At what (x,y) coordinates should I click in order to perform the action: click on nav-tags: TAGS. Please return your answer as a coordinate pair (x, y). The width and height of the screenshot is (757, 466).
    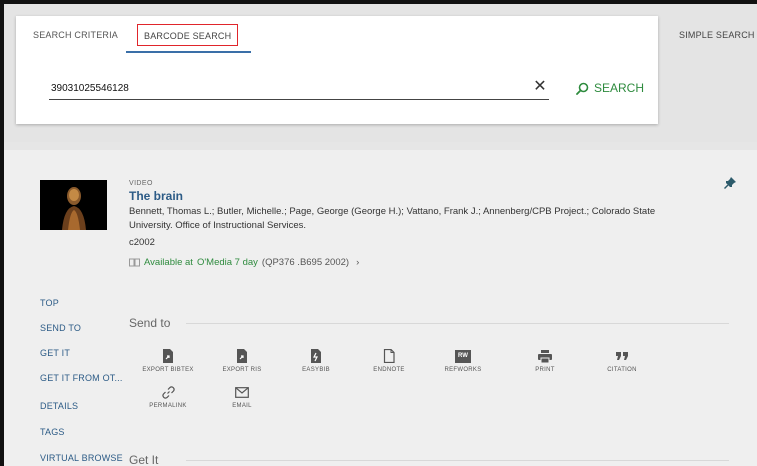
    Looking at the image, I should click on (52, 432).